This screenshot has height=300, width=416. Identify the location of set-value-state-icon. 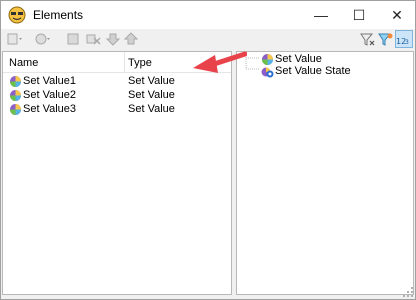
(267, 72).